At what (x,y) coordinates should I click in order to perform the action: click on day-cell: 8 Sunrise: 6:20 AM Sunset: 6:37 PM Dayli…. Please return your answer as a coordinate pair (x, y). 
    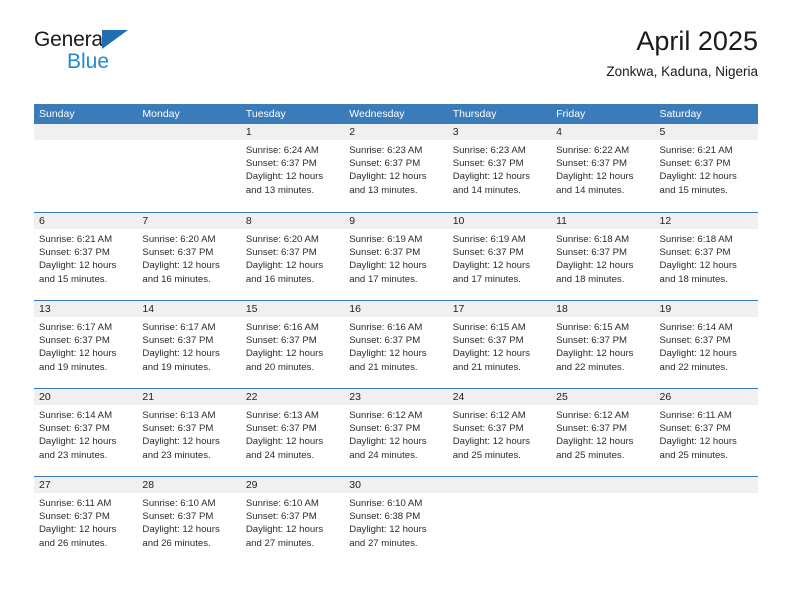
    Looking at the image, I should click on (292, 256).